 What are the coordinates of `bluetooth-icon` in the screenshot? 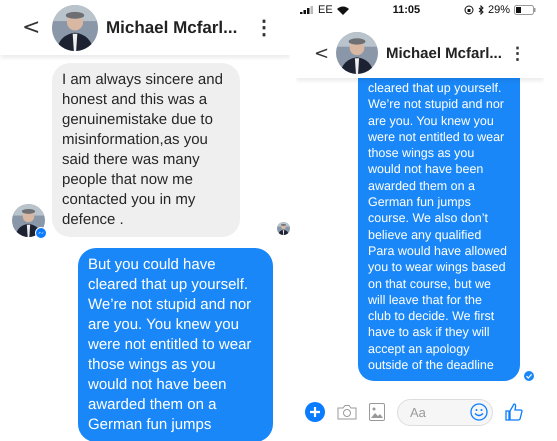 It's located at (481, 10).